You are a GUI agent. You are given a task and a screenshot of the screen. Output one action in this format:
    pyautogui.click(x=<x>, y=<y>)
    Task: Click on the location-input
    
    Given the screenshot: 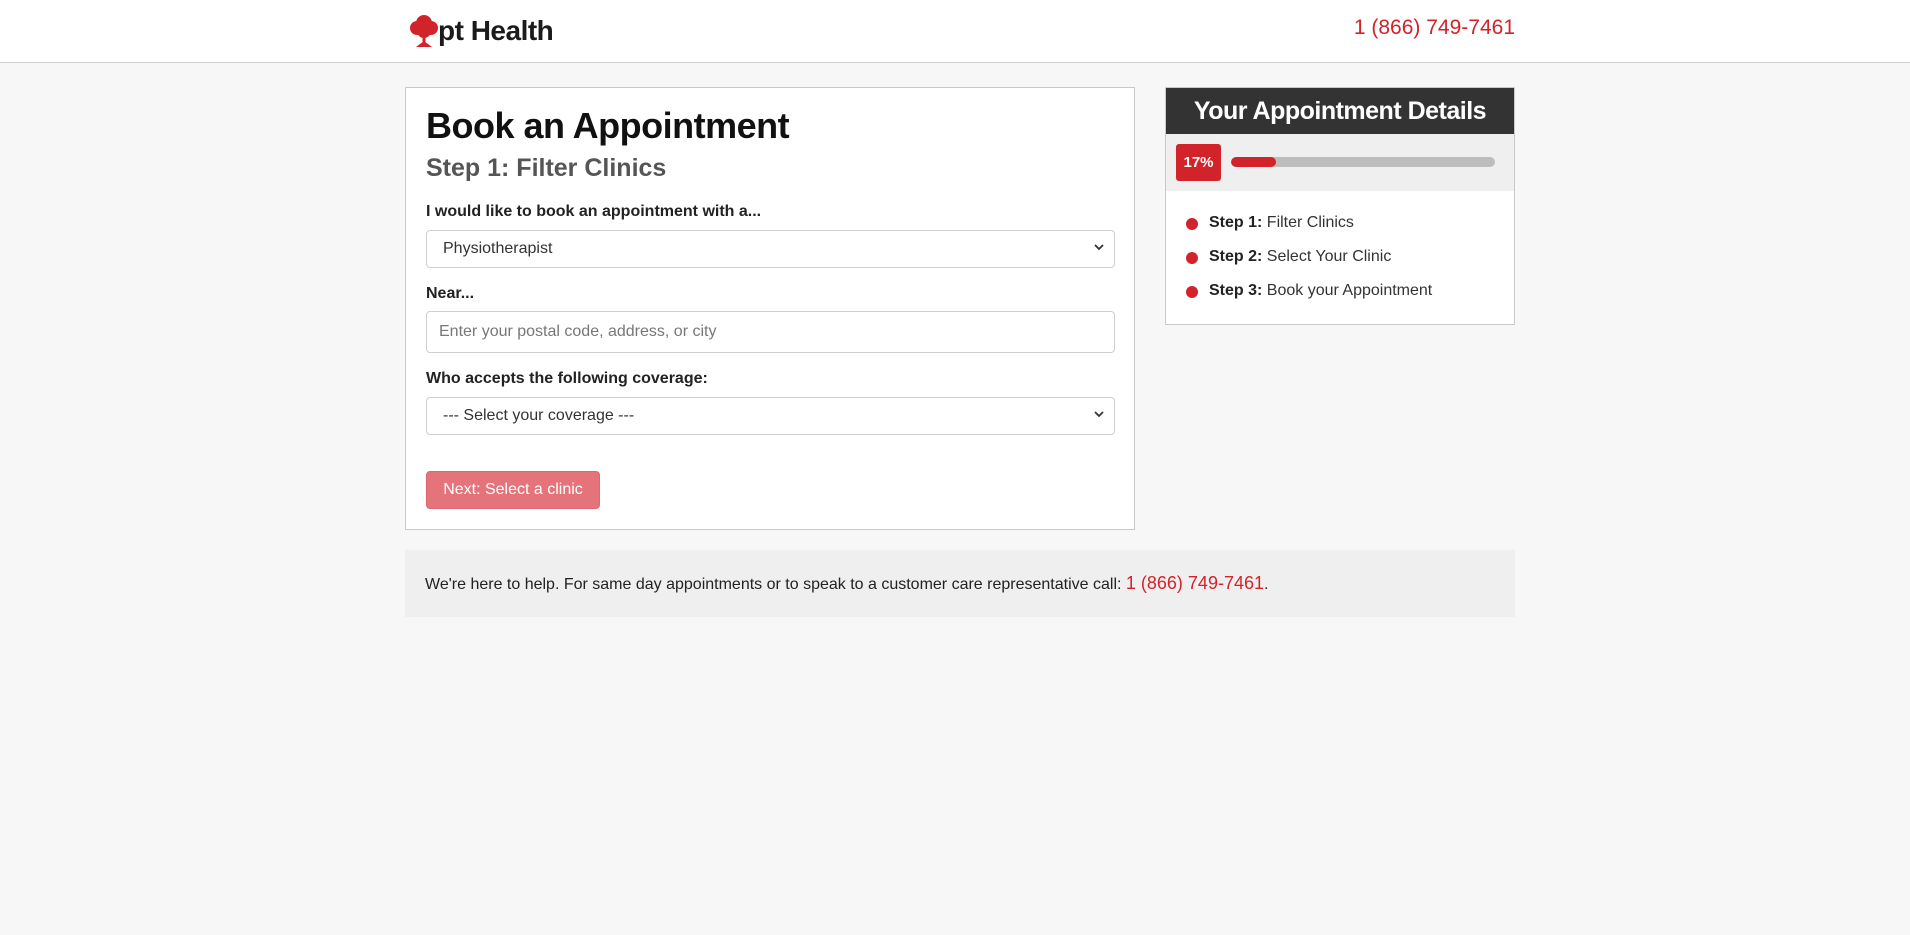 What is the action you would take?
    pyautogui.click(x=770, y=331)
    